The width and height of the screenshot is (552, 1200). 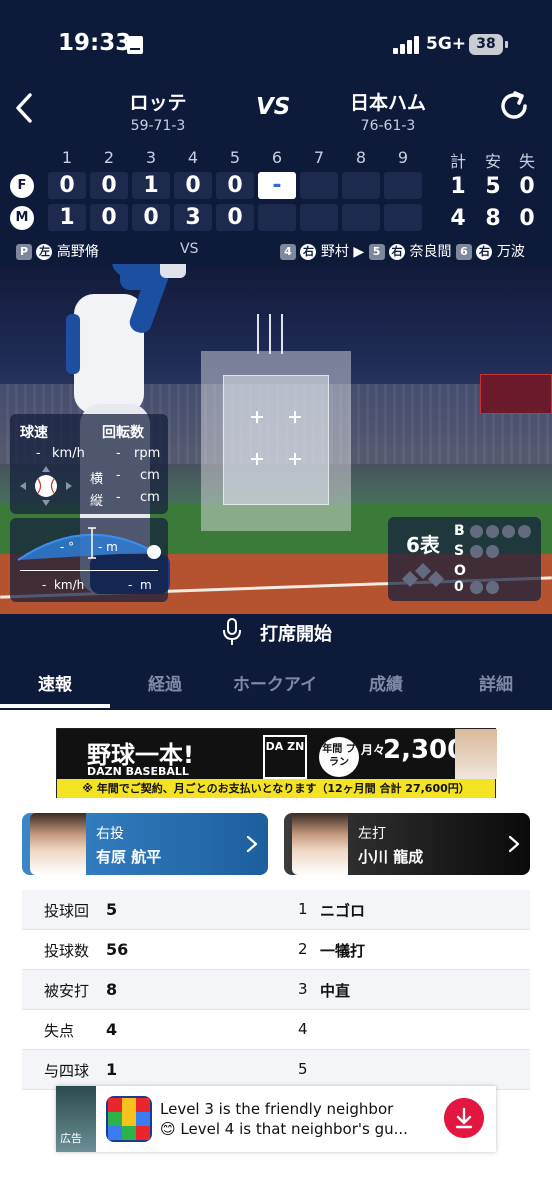 What do you see at coordinates (476, 551) in the screenshot?
I see `strike-dot` at bounding box center [476, 551].